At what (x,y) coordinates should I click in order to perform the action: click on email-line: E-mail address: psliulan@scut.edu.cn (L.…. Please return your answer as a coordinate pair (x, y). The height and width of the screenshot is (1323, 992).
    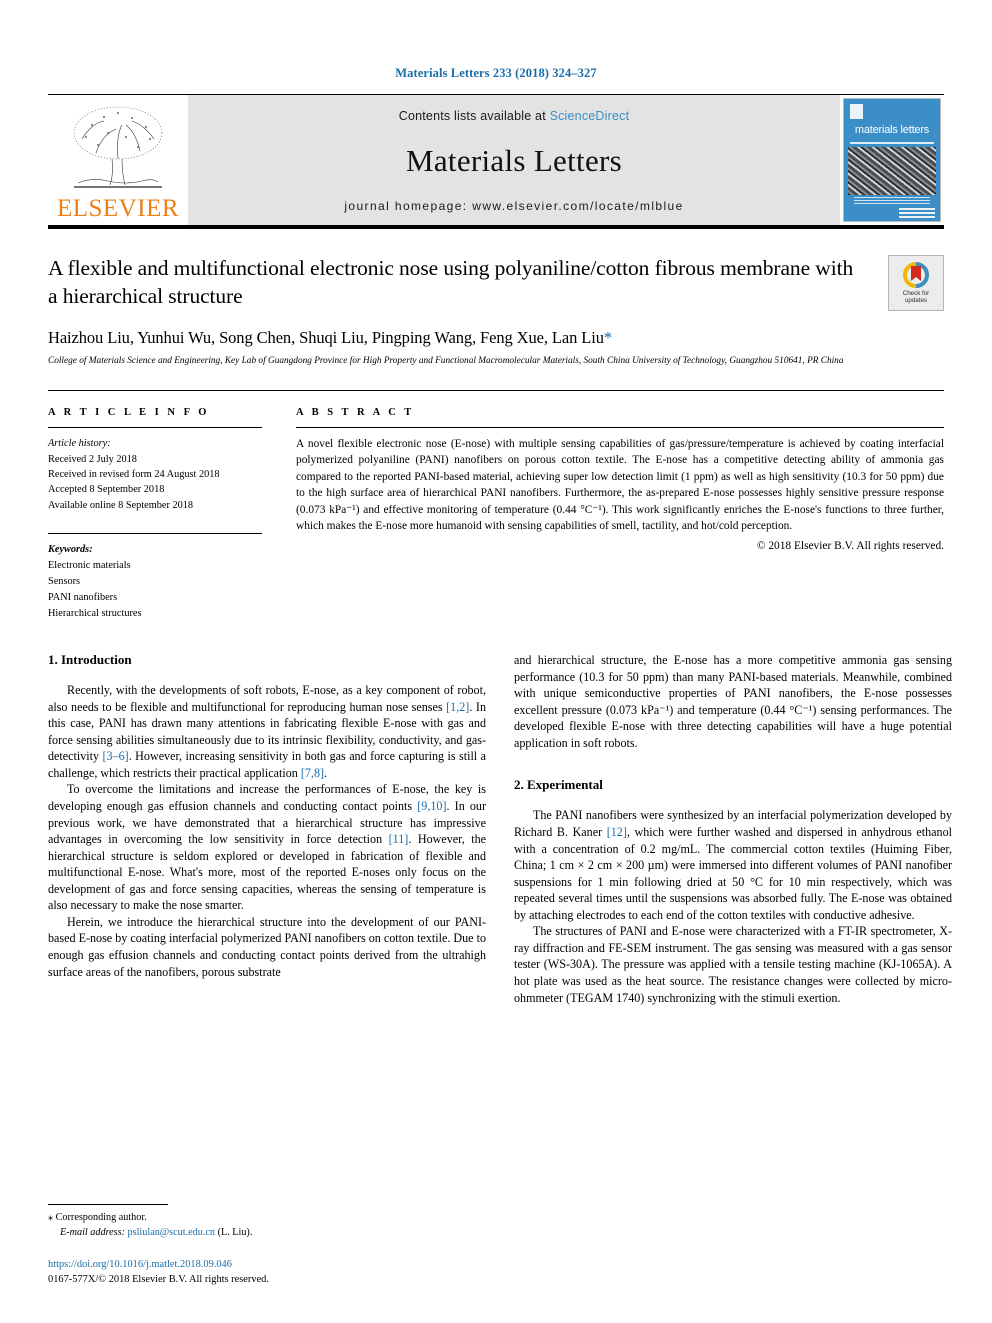
    Looking at the image, I should click on (267, 1233).